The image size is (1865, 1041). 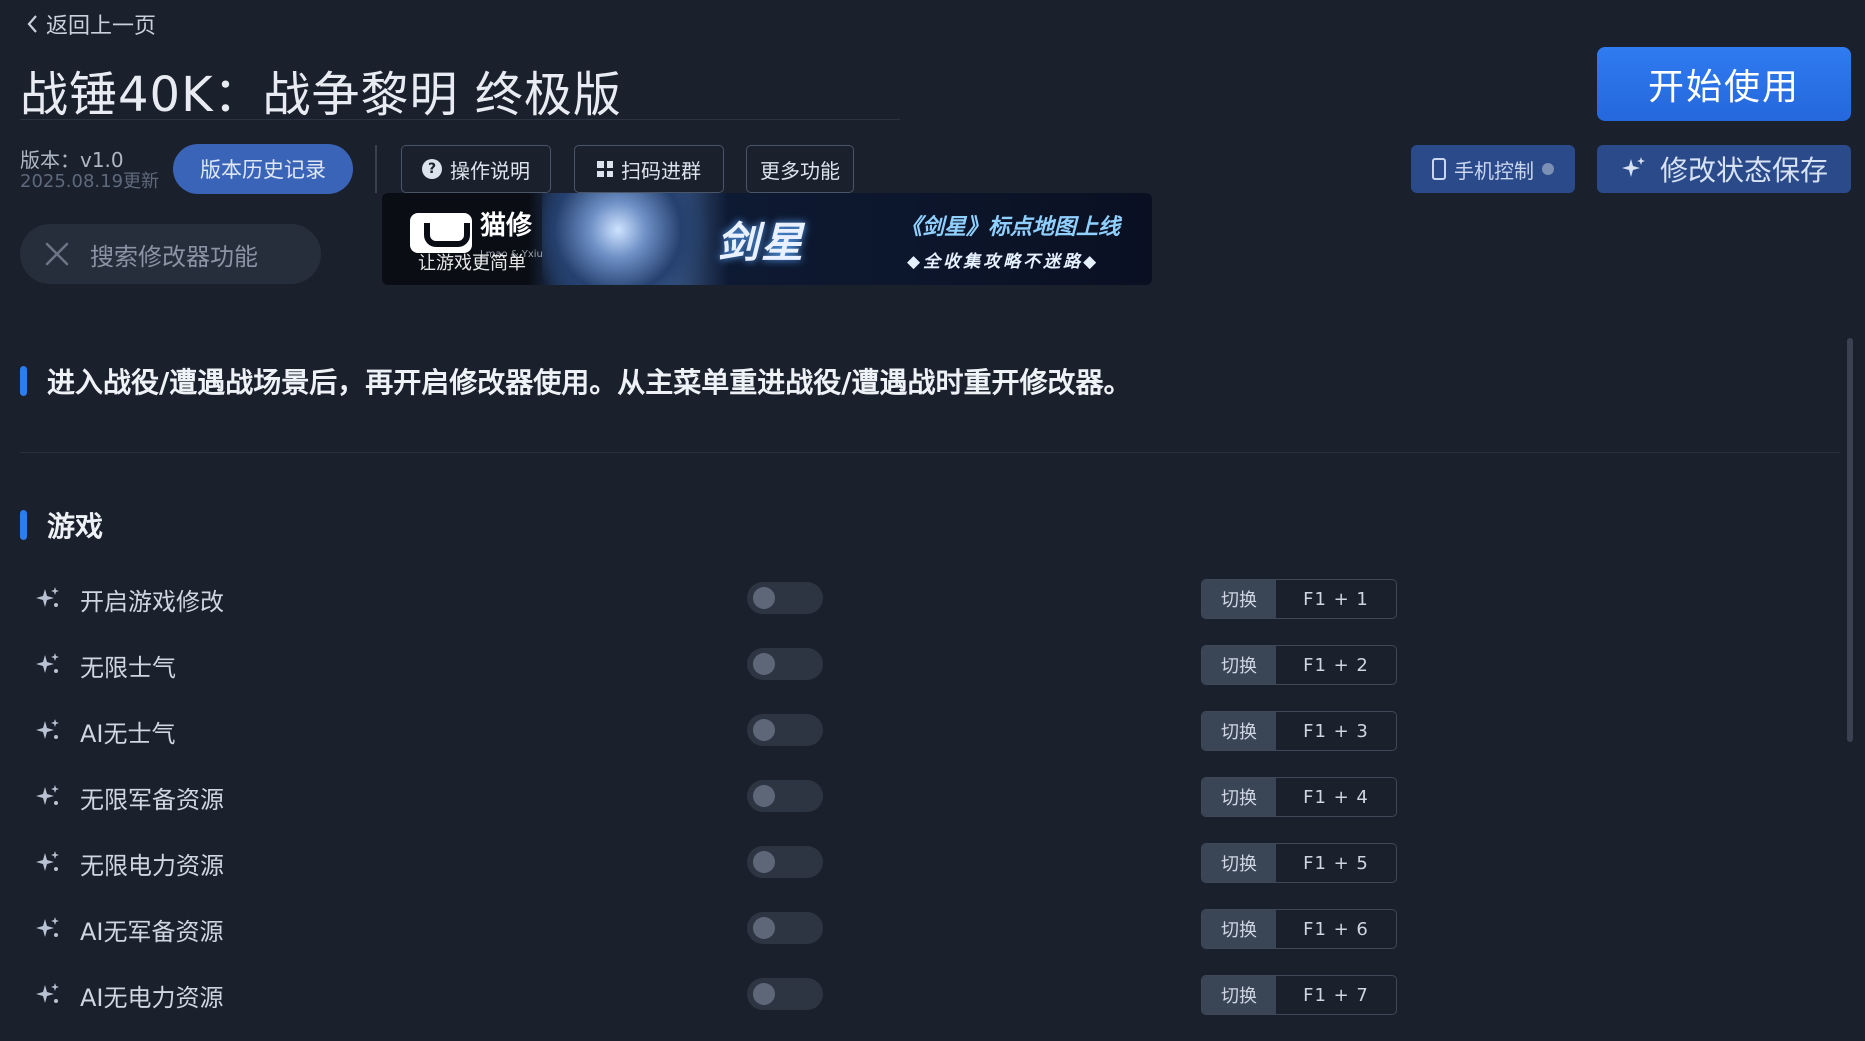 I want to click on option-row: AI无电力资源 切换 F1 + 7, so click(x=932, y=994).